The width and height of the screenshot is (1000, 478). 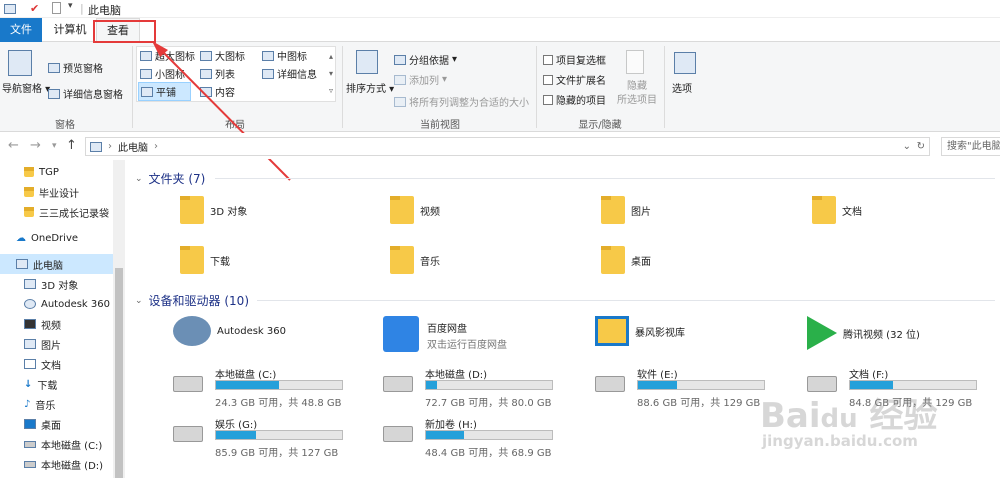 What do you see at coordinates (213, 210) in the screenshot?
I see `folder-3d-objects: 3D 对象` at bounding box center [213, 210].